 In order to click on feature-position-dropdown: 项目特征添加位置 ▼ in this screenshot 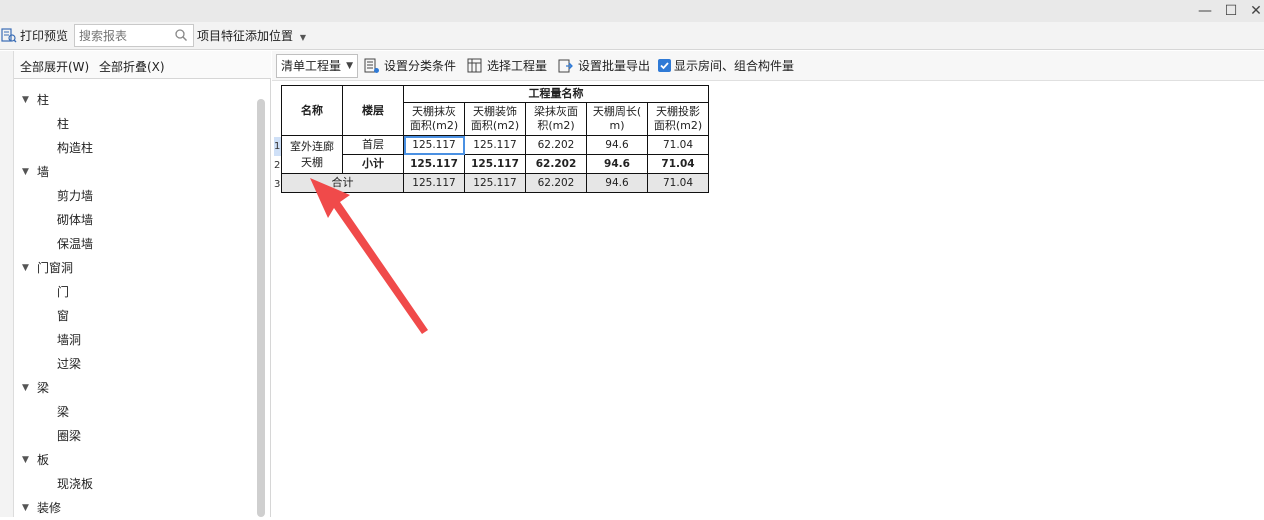, I will do `click(251, 36)`.